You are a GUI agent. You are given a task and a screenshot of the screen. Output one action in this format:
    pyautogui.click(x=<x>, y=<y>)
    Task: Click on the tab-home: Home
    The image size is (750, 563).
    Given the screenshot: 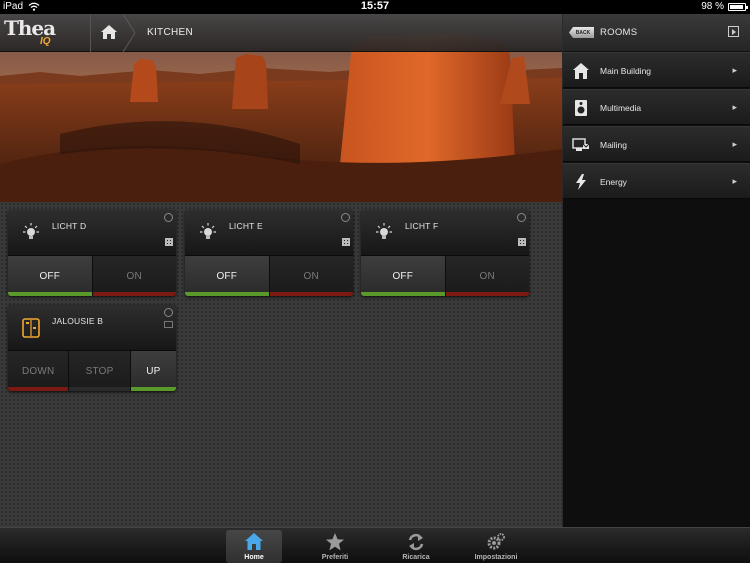 What is the action you would take?
    pyautogui.click(x=254, y=546)
    